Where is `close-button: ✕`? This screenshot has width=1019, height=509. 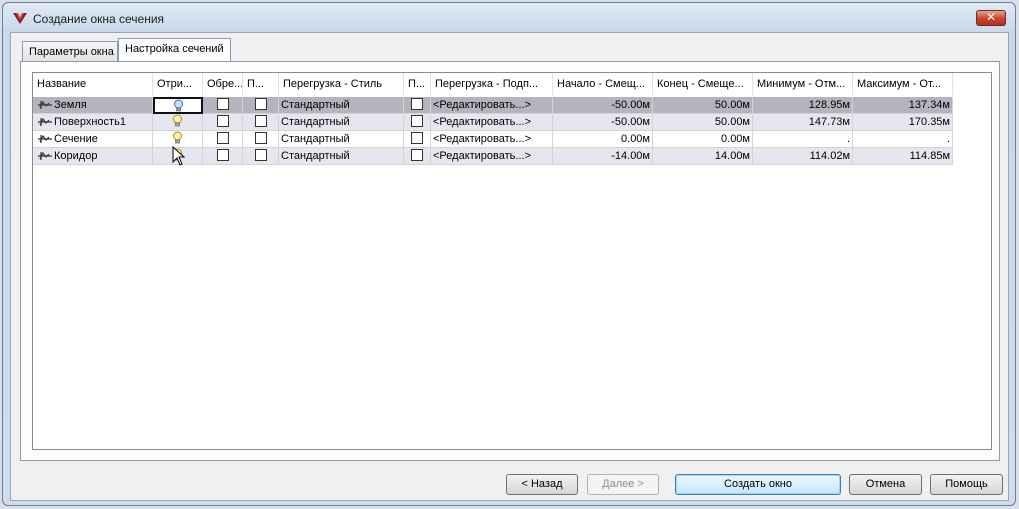
close-button: ✕ is located at coordinates (991, 18).